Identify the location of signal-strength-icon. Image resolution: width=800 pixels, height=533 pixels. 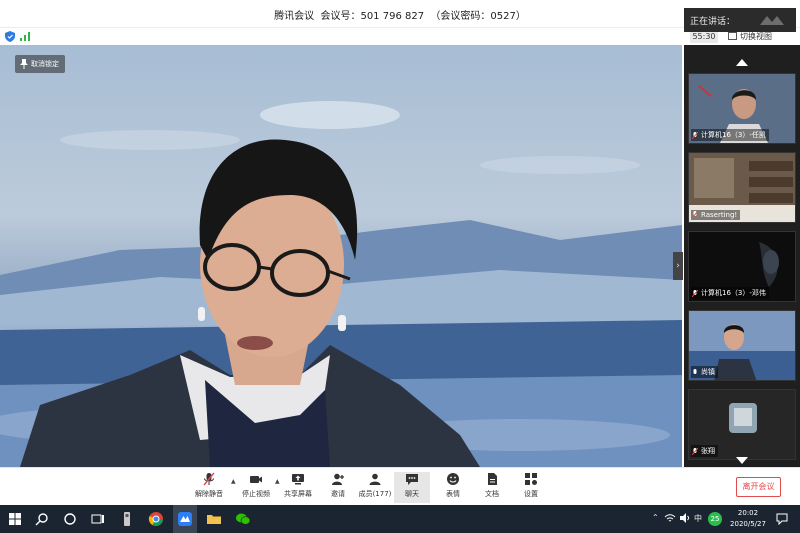
(25, 36).